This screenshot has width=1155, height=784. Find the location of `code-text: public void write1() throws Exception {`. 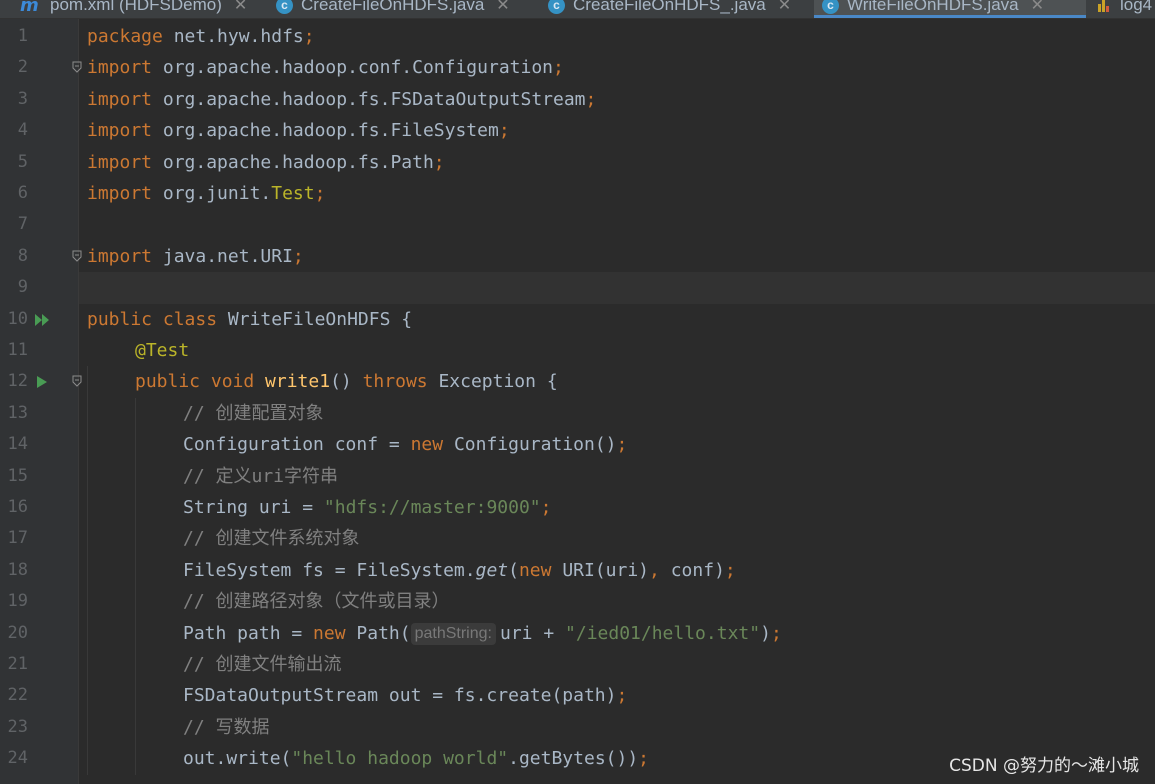

code-text: public void write1() throws Exception { is located at coordinates (346, 381).